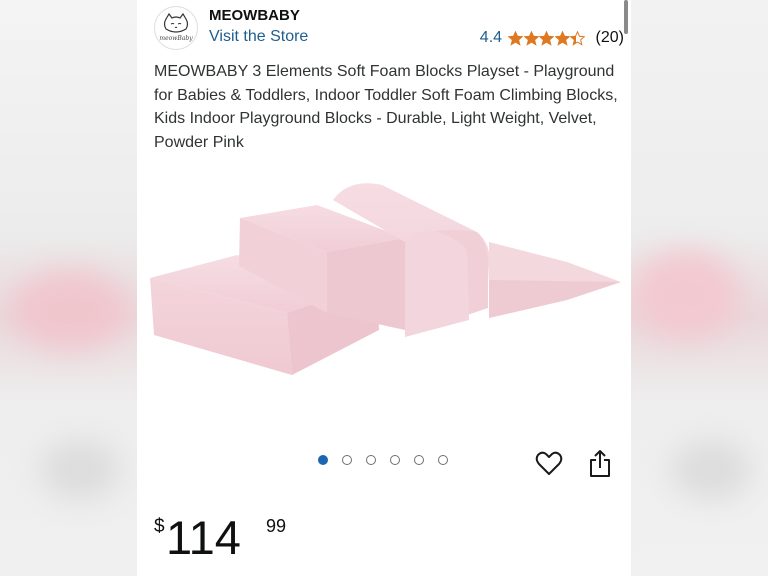 This screenshot has height=576, width=768. I want to click on price-currency: $, so click(159, 526).